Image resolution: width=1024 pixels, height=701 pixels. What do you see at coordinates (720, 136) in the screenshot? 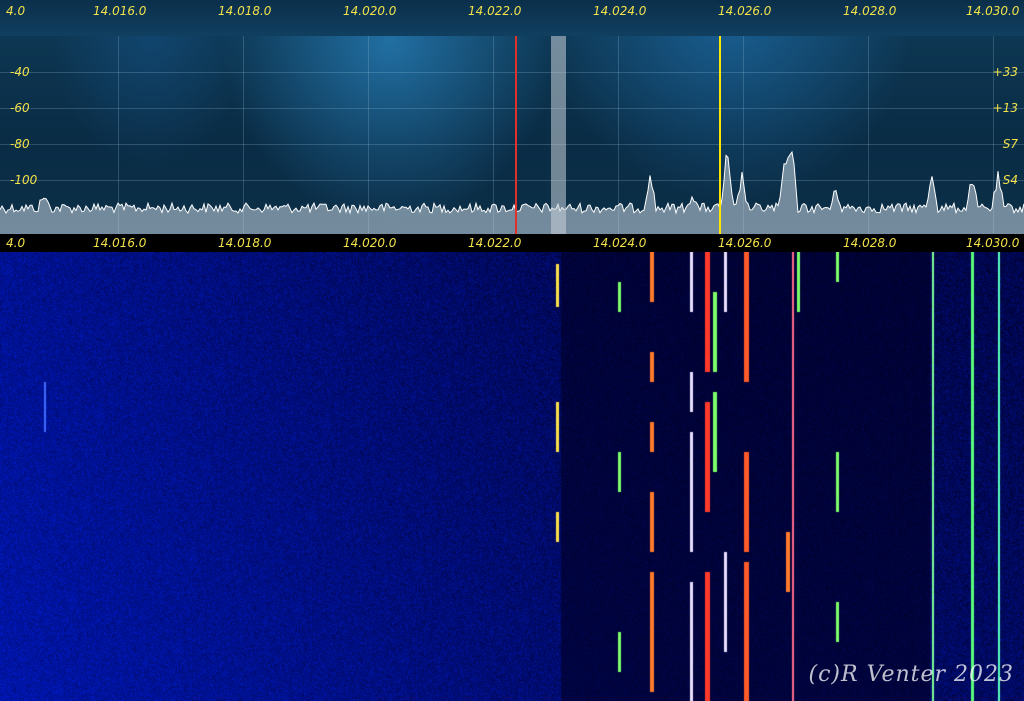
I see `yellow-tuning-marker` at bounding box center [720, 136].